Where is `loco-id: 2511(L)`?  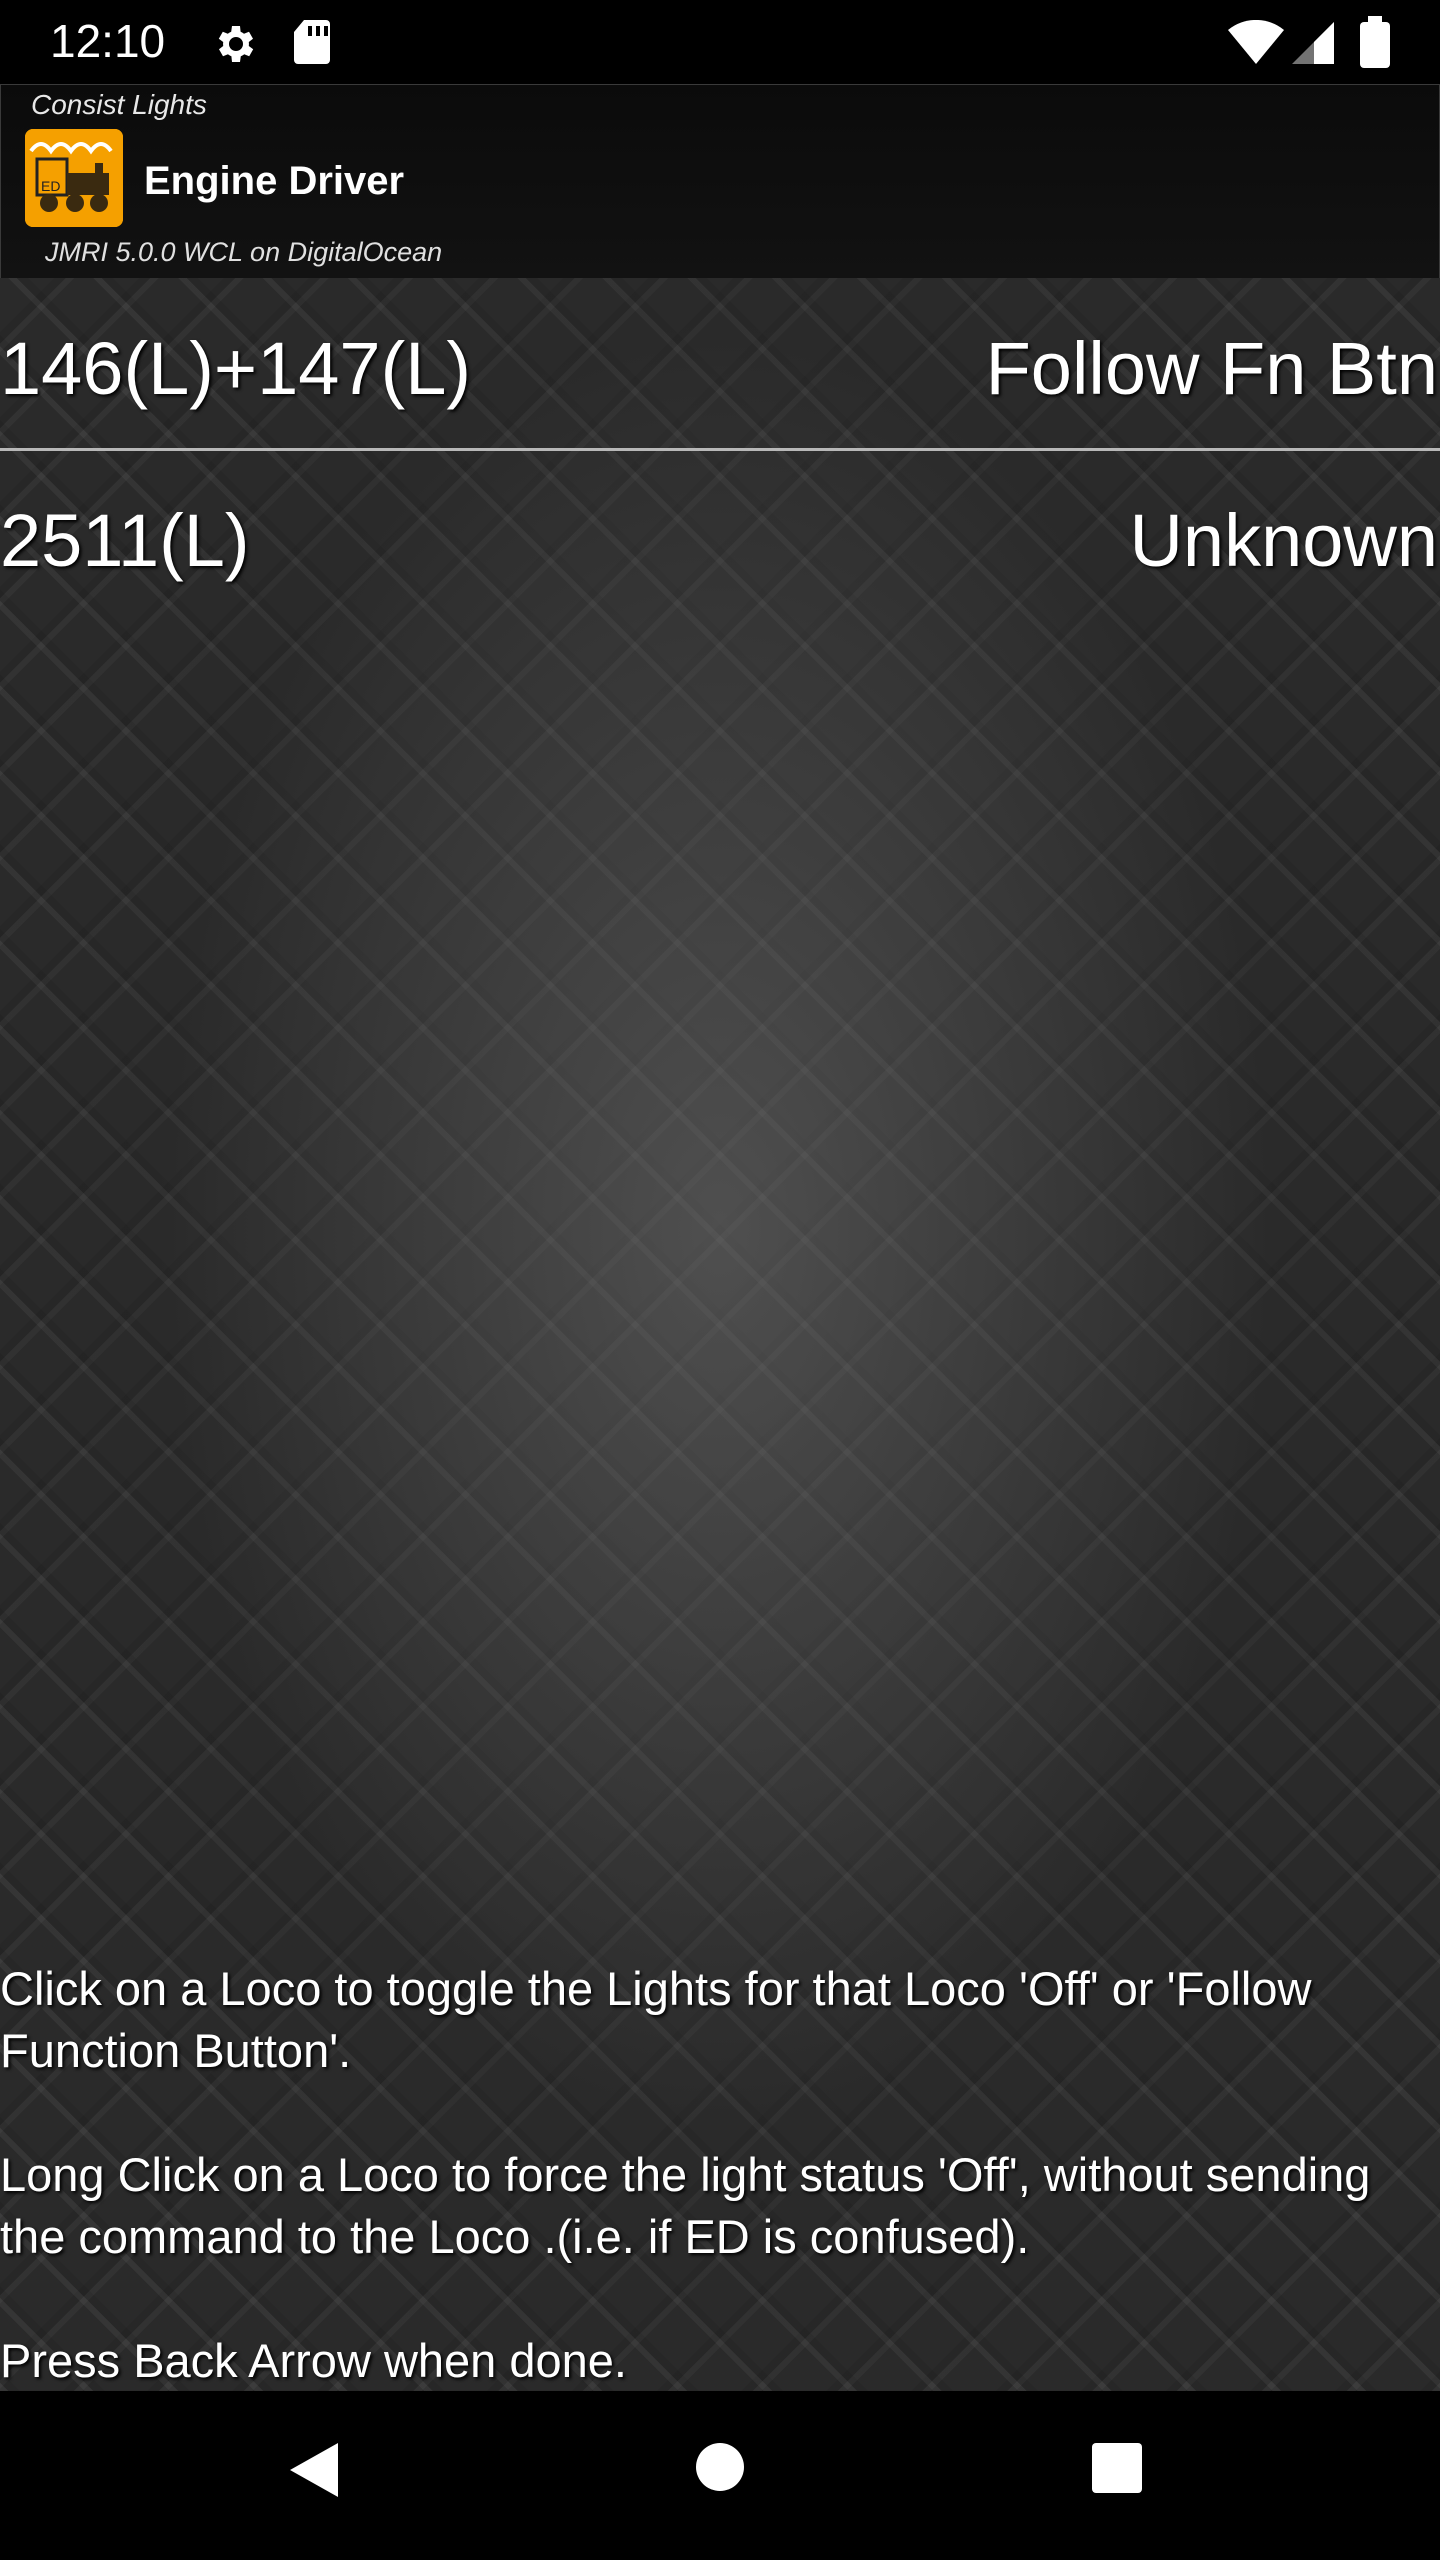 loco-id: 2511(L) is located at coordinates (125, 540).